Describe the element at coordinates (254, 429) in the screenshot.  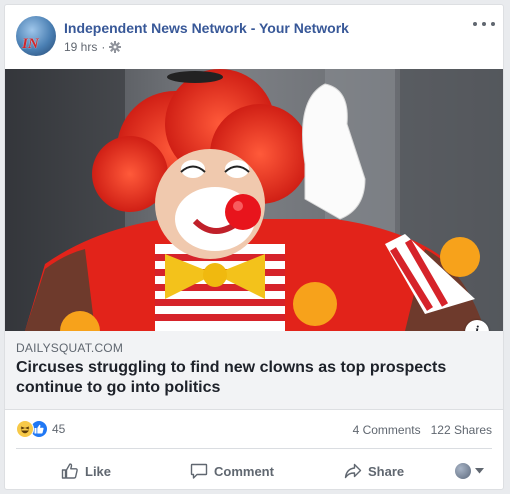
I see `engagement-stats: 45 4 Comments 122 Shares` at that location.